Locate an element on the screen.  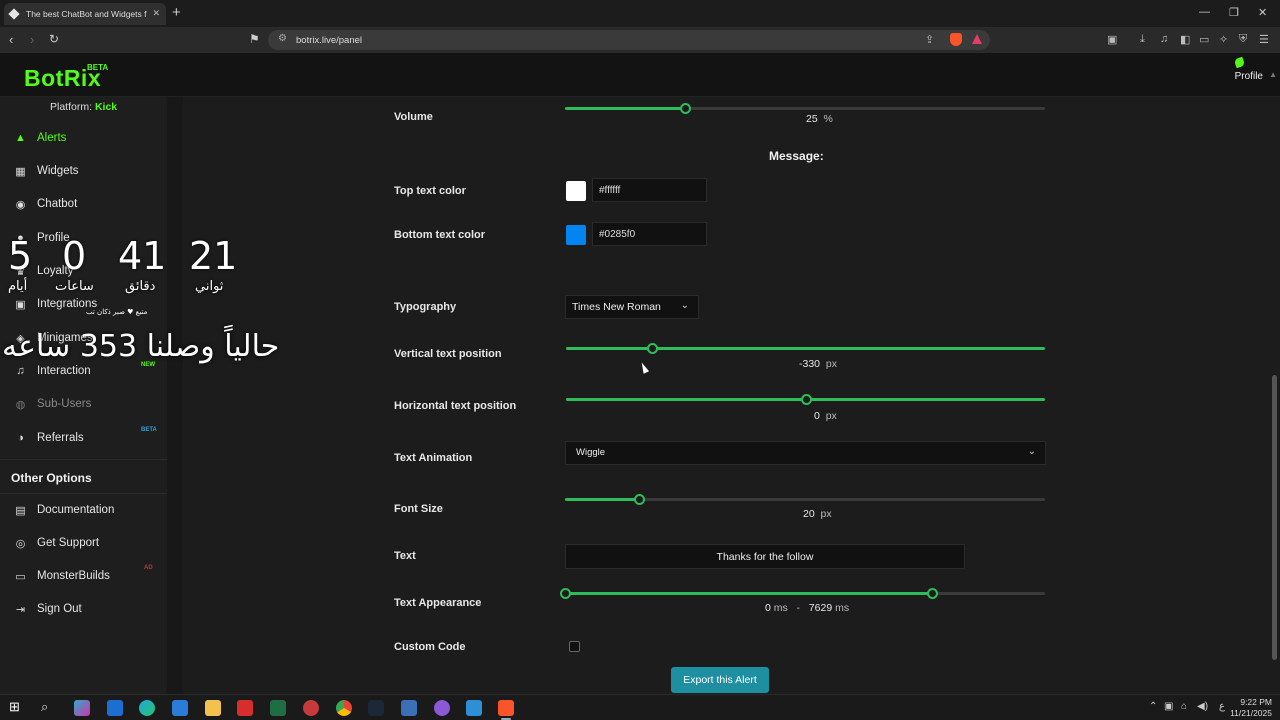
bottom-text-color-input: #0285f0 is located at coordinates (649, 234).